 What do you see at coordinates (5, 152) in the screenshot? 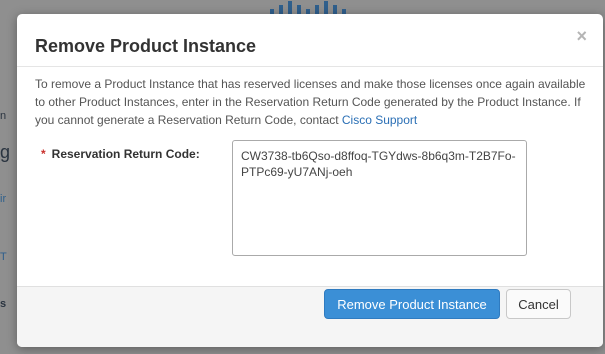
I see `background-text: g` at bounding box center [5, 152].